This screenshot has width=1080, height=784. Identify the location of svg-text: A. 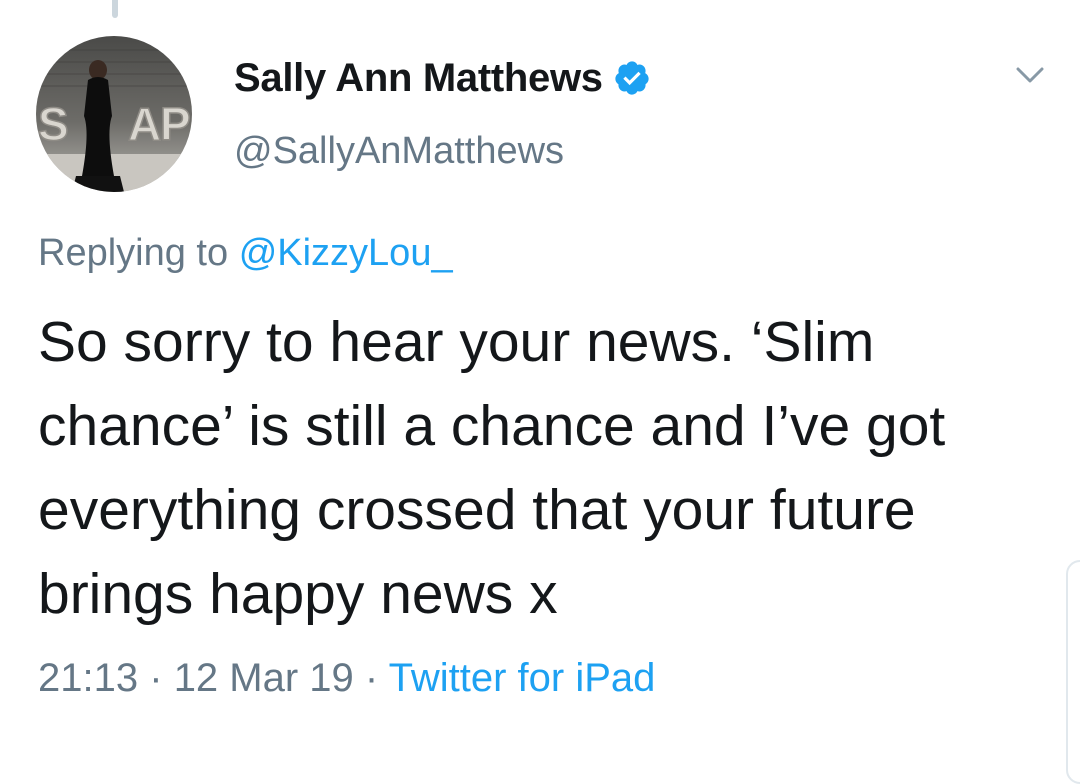
(144, 124).